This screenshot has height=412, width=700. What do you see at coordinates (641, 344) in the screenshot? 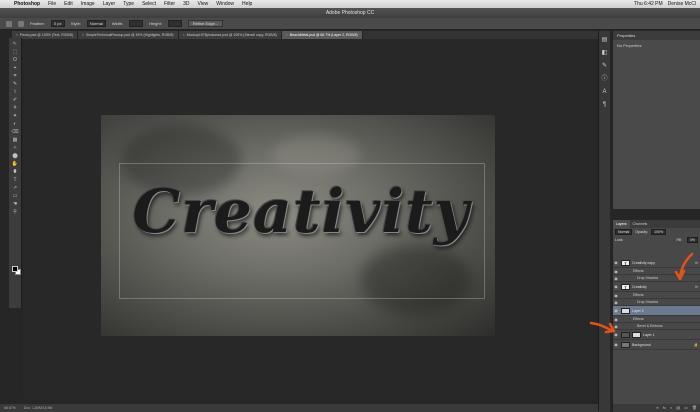
I see `layer-name: Background` at bounding box center [641, 344].